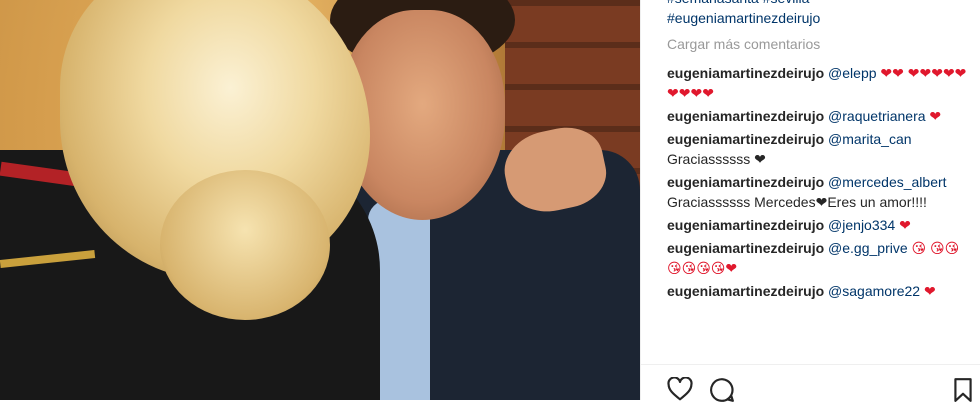 The image size is (980, 403). Describe the element at coordinates (722, 390) in the screenshot. I see `comment-bubble-icon` at that location.